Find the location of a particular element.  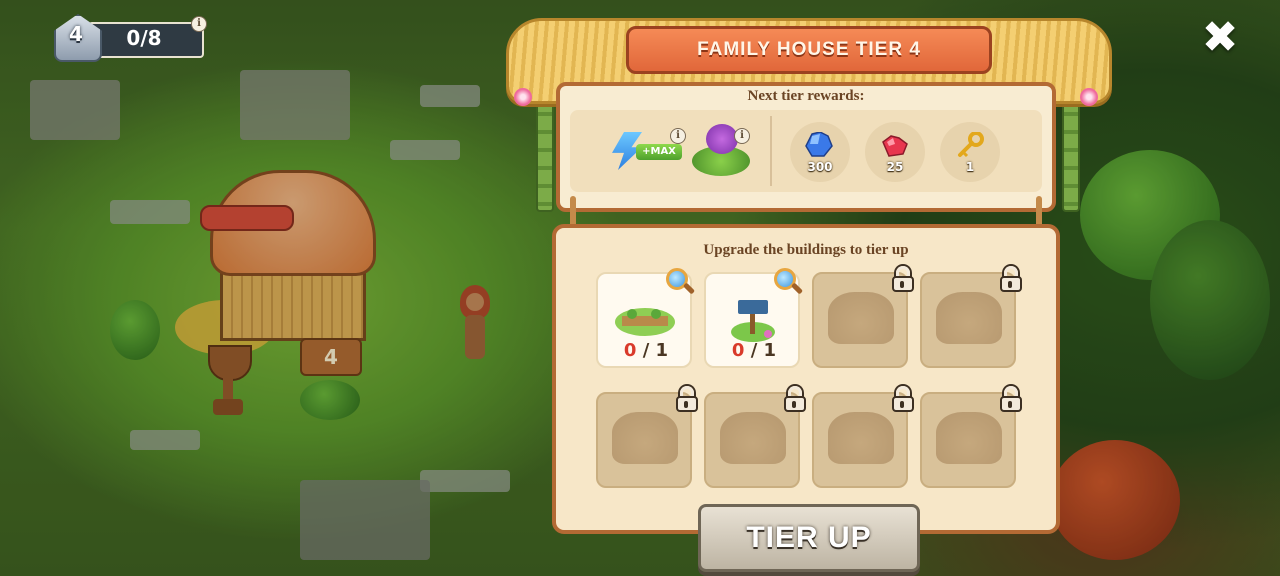

signpost-icon is located at coordinates (753, 321).